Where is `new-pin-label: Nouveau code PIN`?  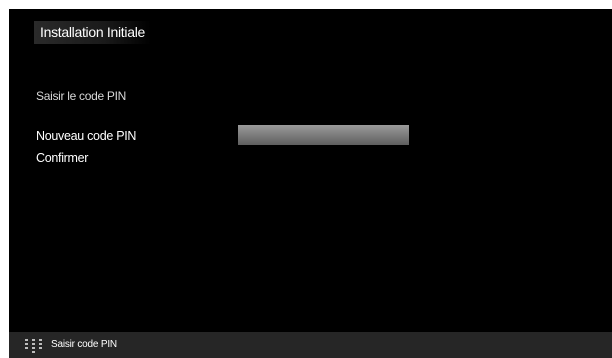
new-pin-label: Nouveau code PIN is located at coordinates (86, 136).